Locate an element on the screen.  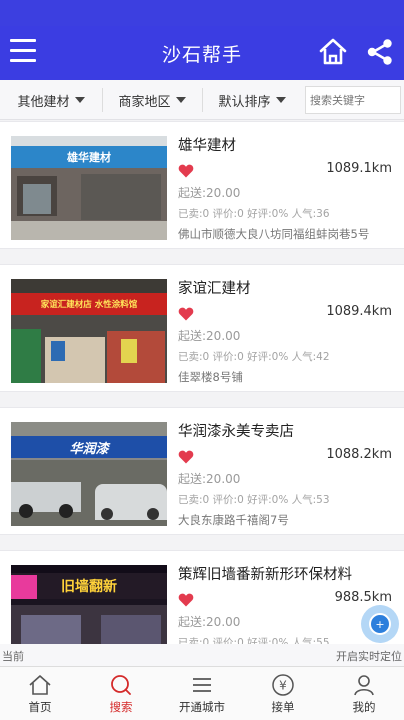
shop-stats: 已卖:0 评价:0 好评:0% 人气:53 is located at coordinates (254, 500).